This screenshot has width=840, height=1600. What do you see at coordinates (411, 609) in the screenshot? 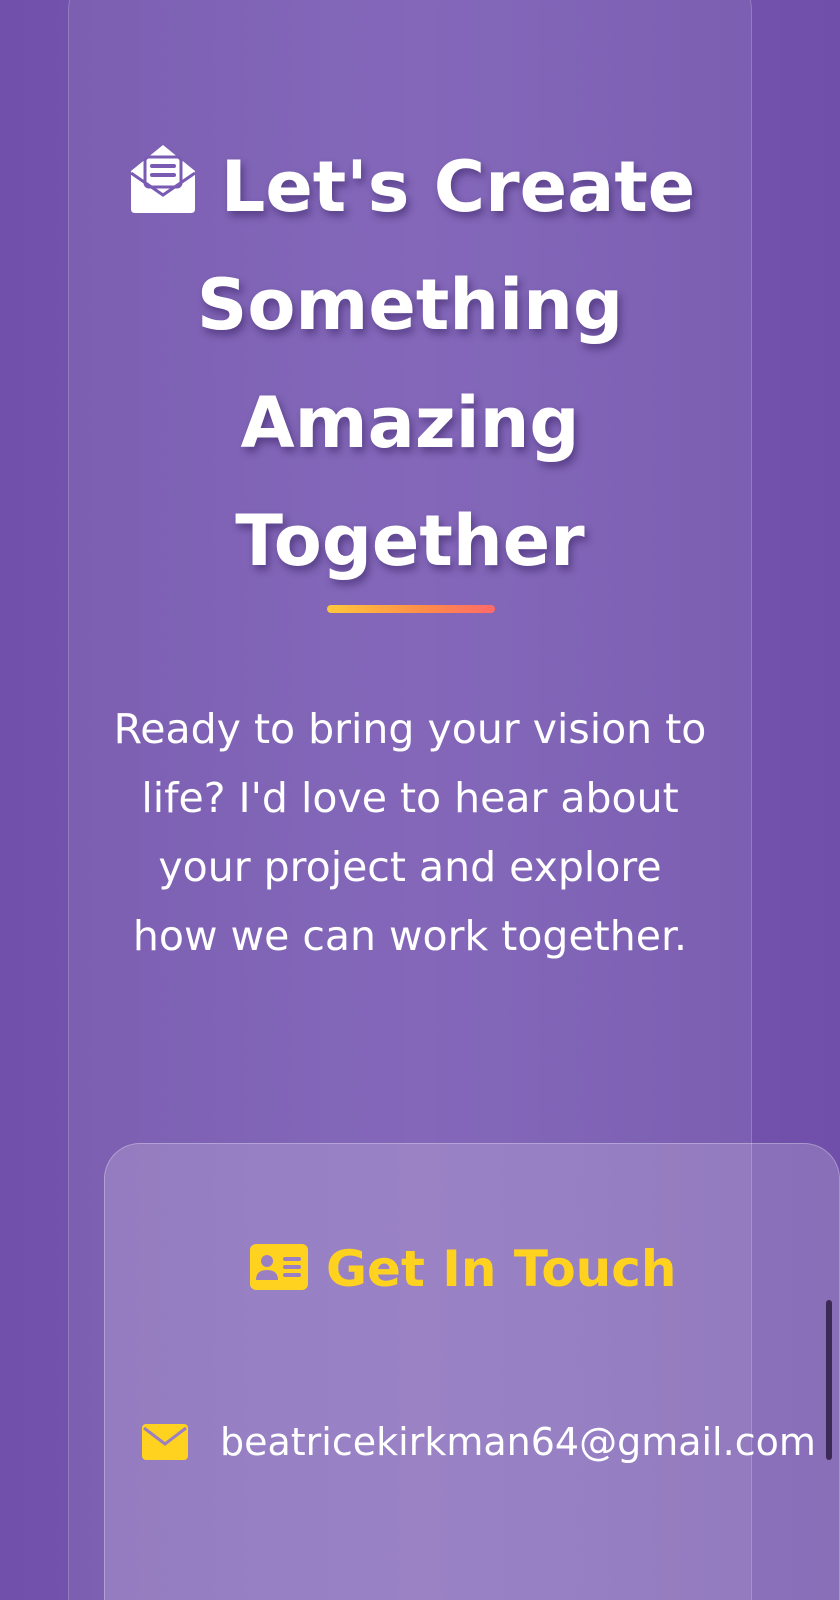
I see `title-underline` at bounding box center [411, 609].